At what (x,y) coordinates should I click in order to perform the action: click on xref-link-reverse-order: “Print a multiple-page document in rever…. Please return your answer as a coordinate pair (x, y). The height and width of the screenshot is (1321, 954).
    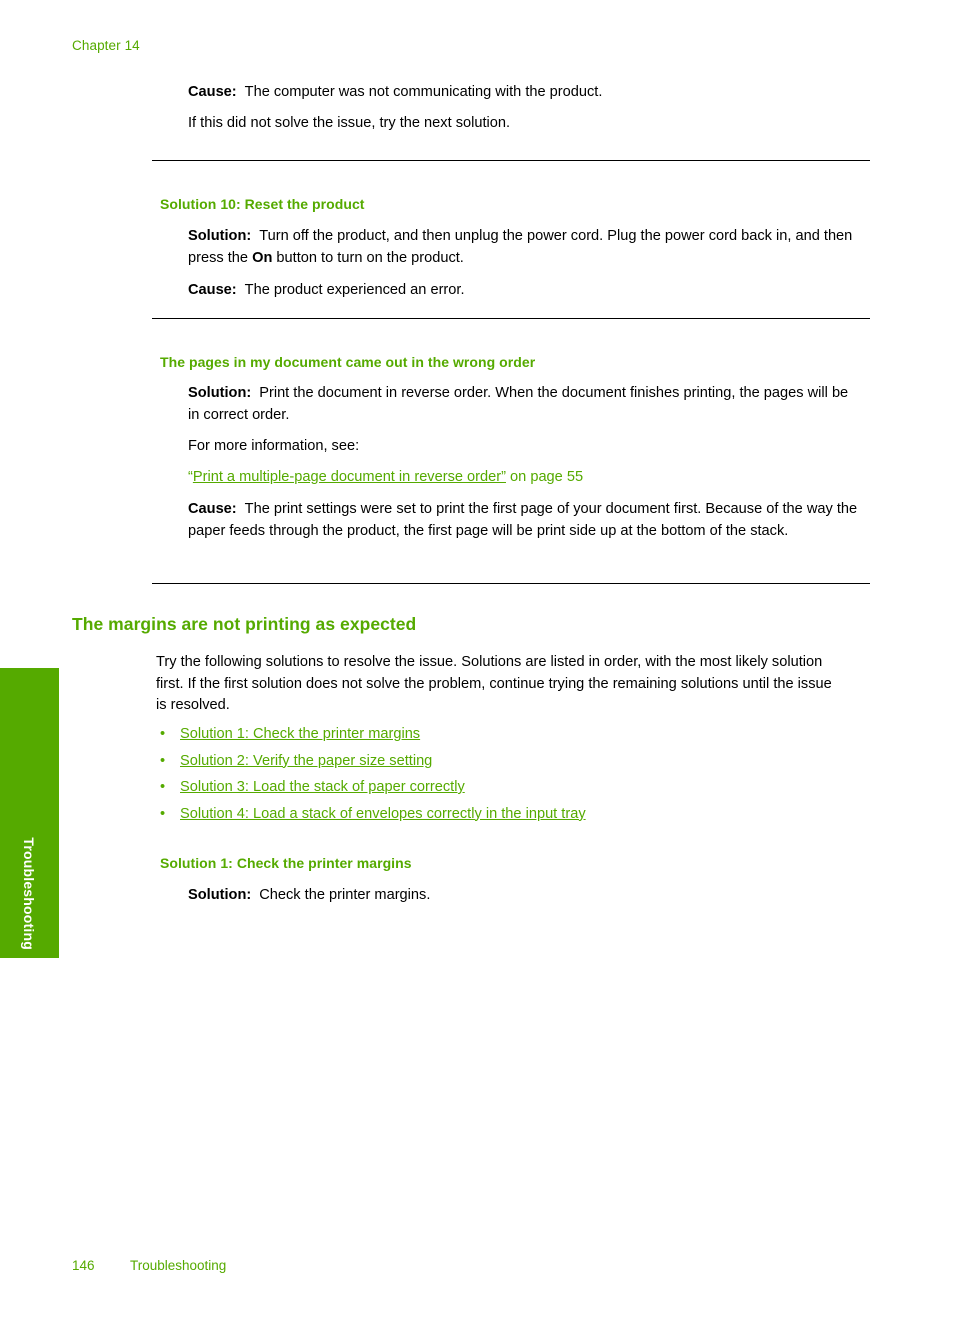
    Looking at the image, I should click on (347, 477).